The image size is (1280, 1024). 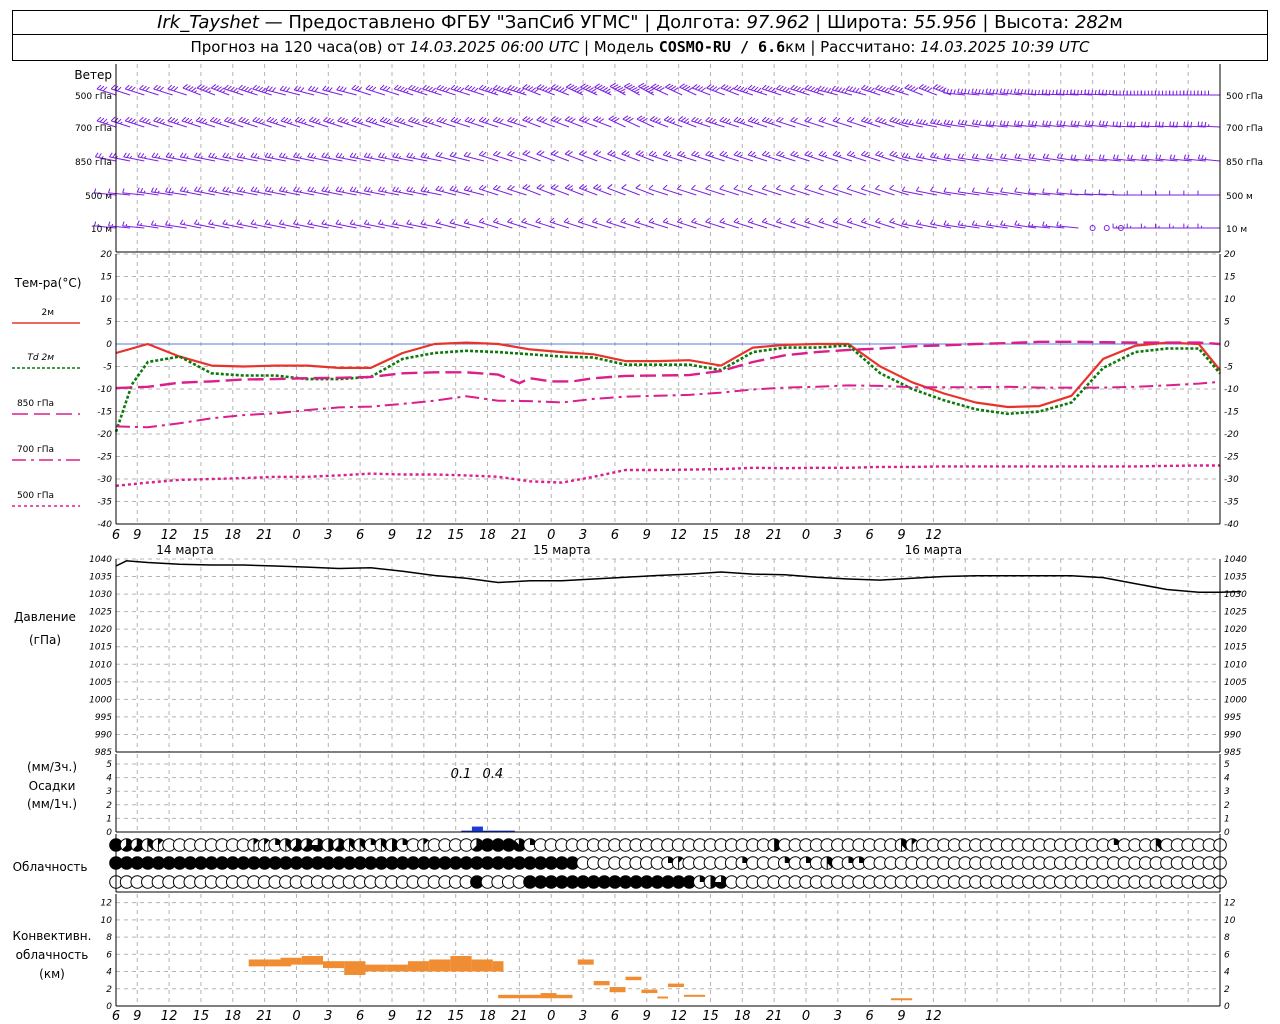 I want to click on x-tick-label: 3, so click(x=328, y=535).